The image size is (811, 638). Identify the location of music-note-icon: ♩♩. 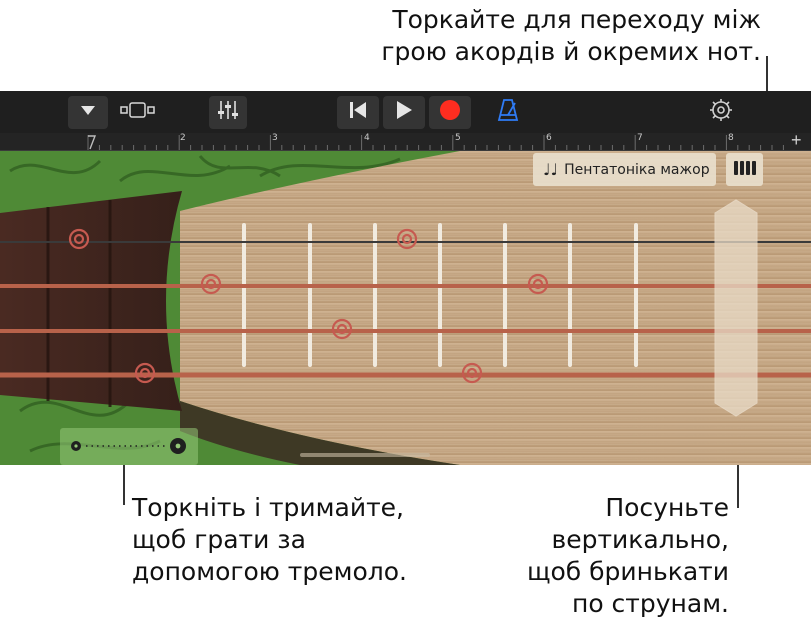
(551, 169).